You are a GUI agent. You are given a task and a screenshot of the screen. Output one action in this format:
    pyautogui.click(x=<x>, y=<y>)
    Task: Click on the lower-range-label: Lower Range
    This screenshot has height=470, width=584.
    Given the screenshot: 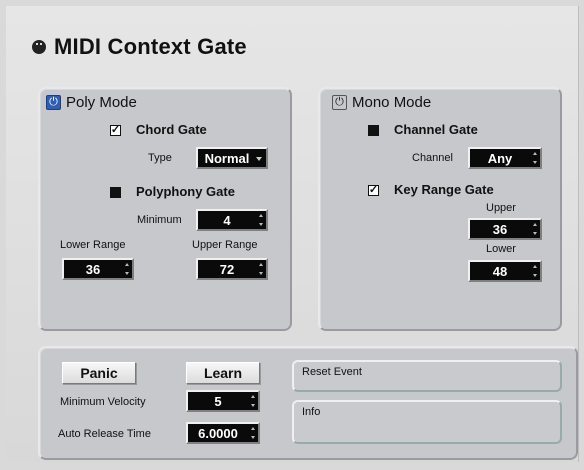 What is the action you would take?
    pyautogui.click(x=93, y=245)
    